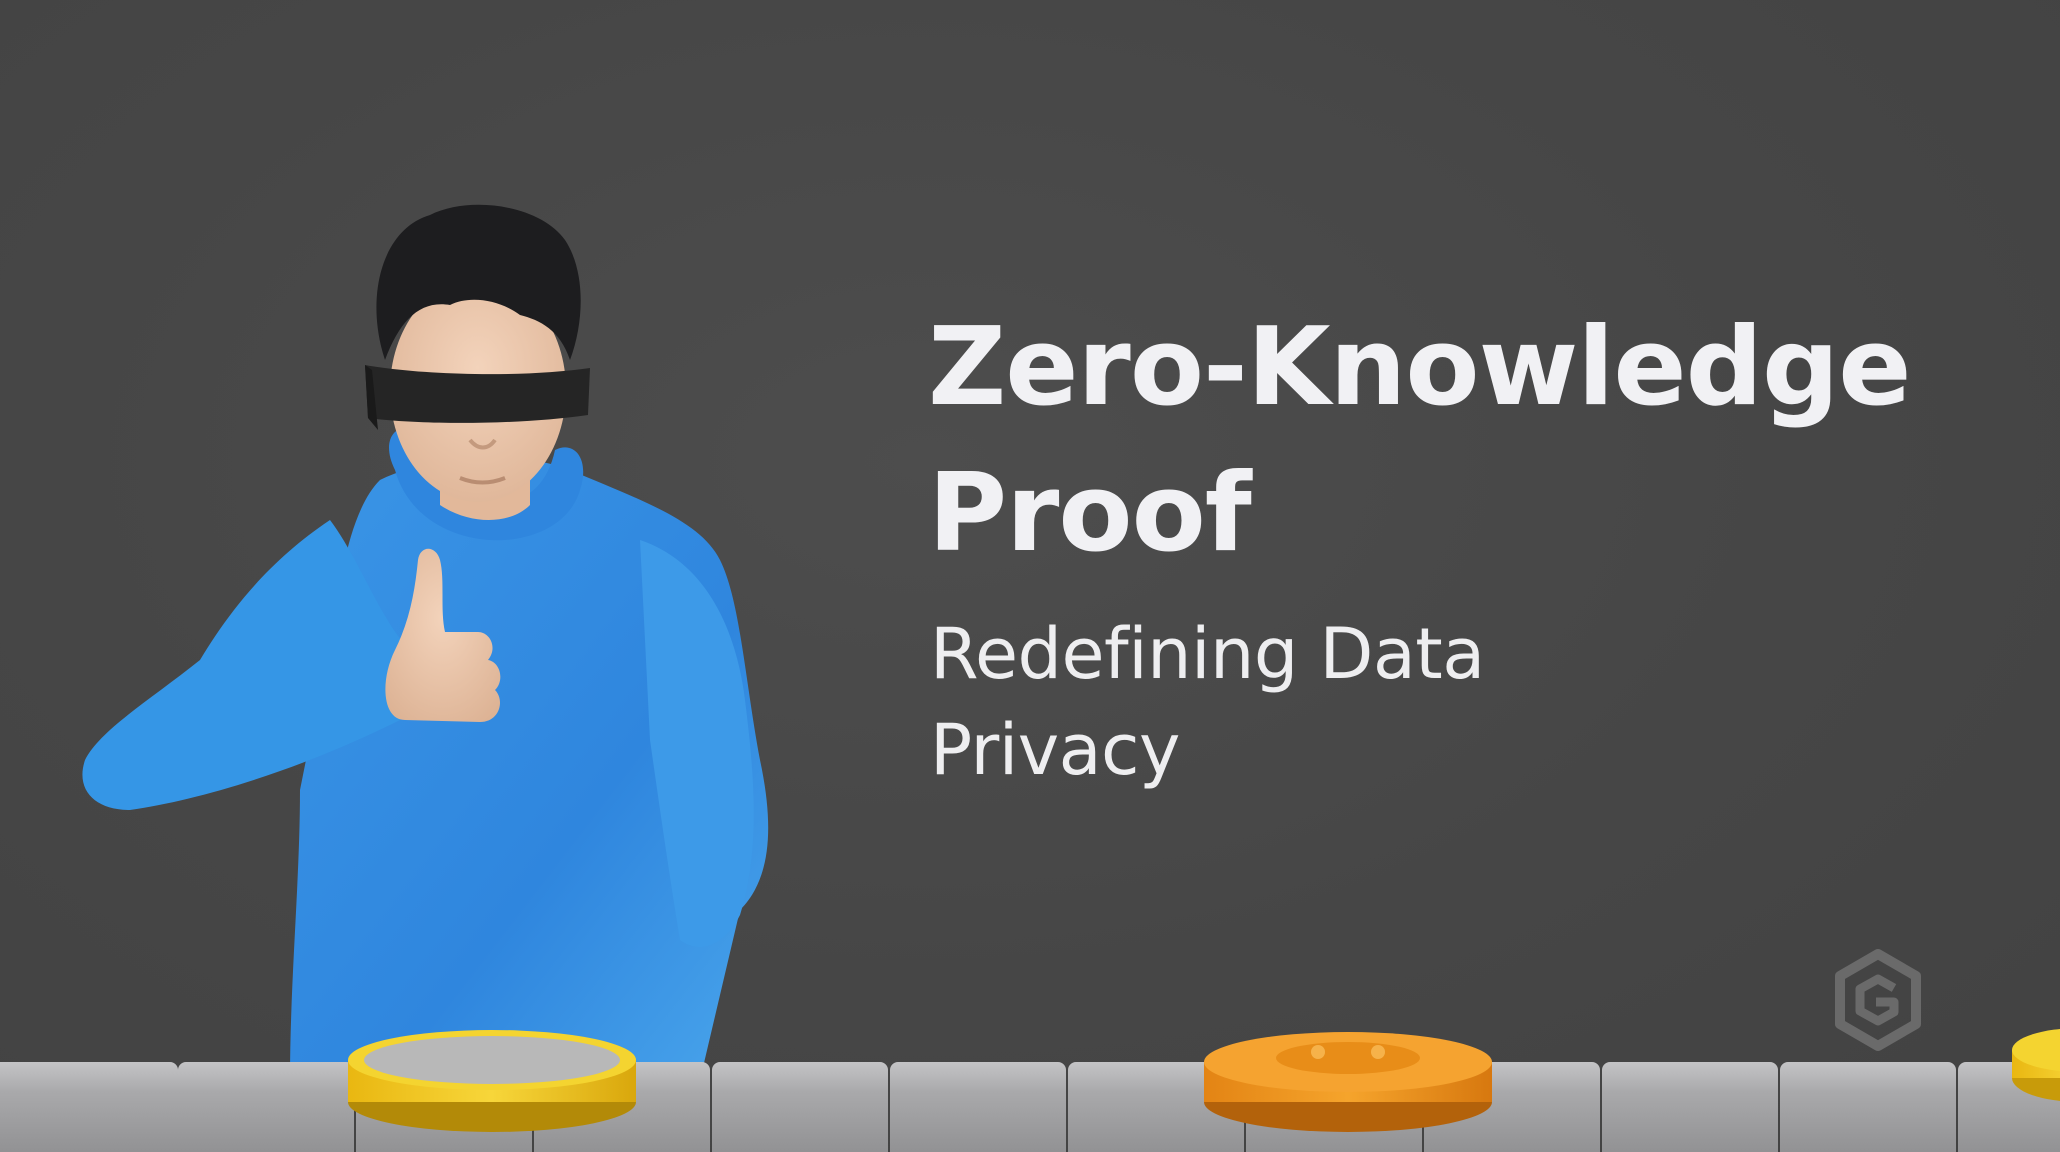  Describe the element at coordinates (1420, 441) in the screenshot. I see `page-title: Zero-Knowledge Proof` at that location.